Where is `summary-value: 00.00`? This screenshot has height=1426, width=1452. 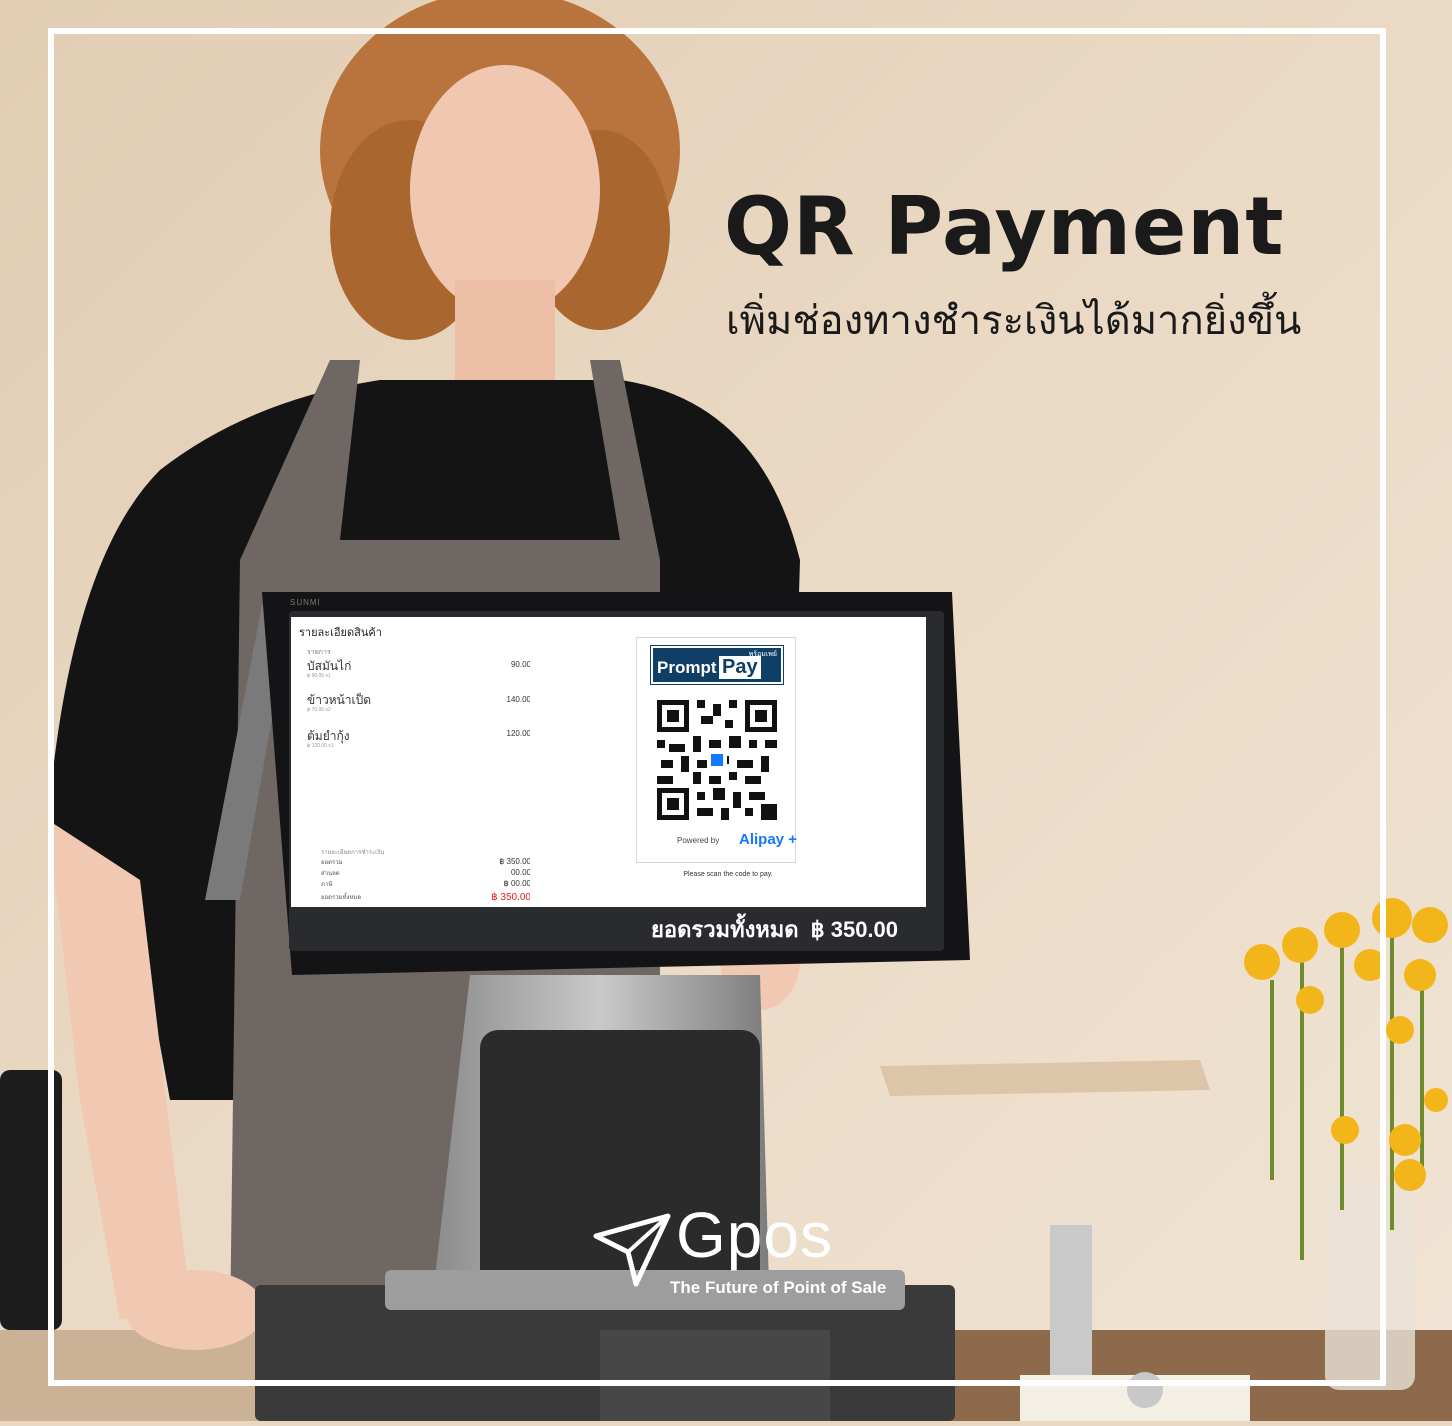
summary-value: 00.00 is located at coordinates (520, 872).